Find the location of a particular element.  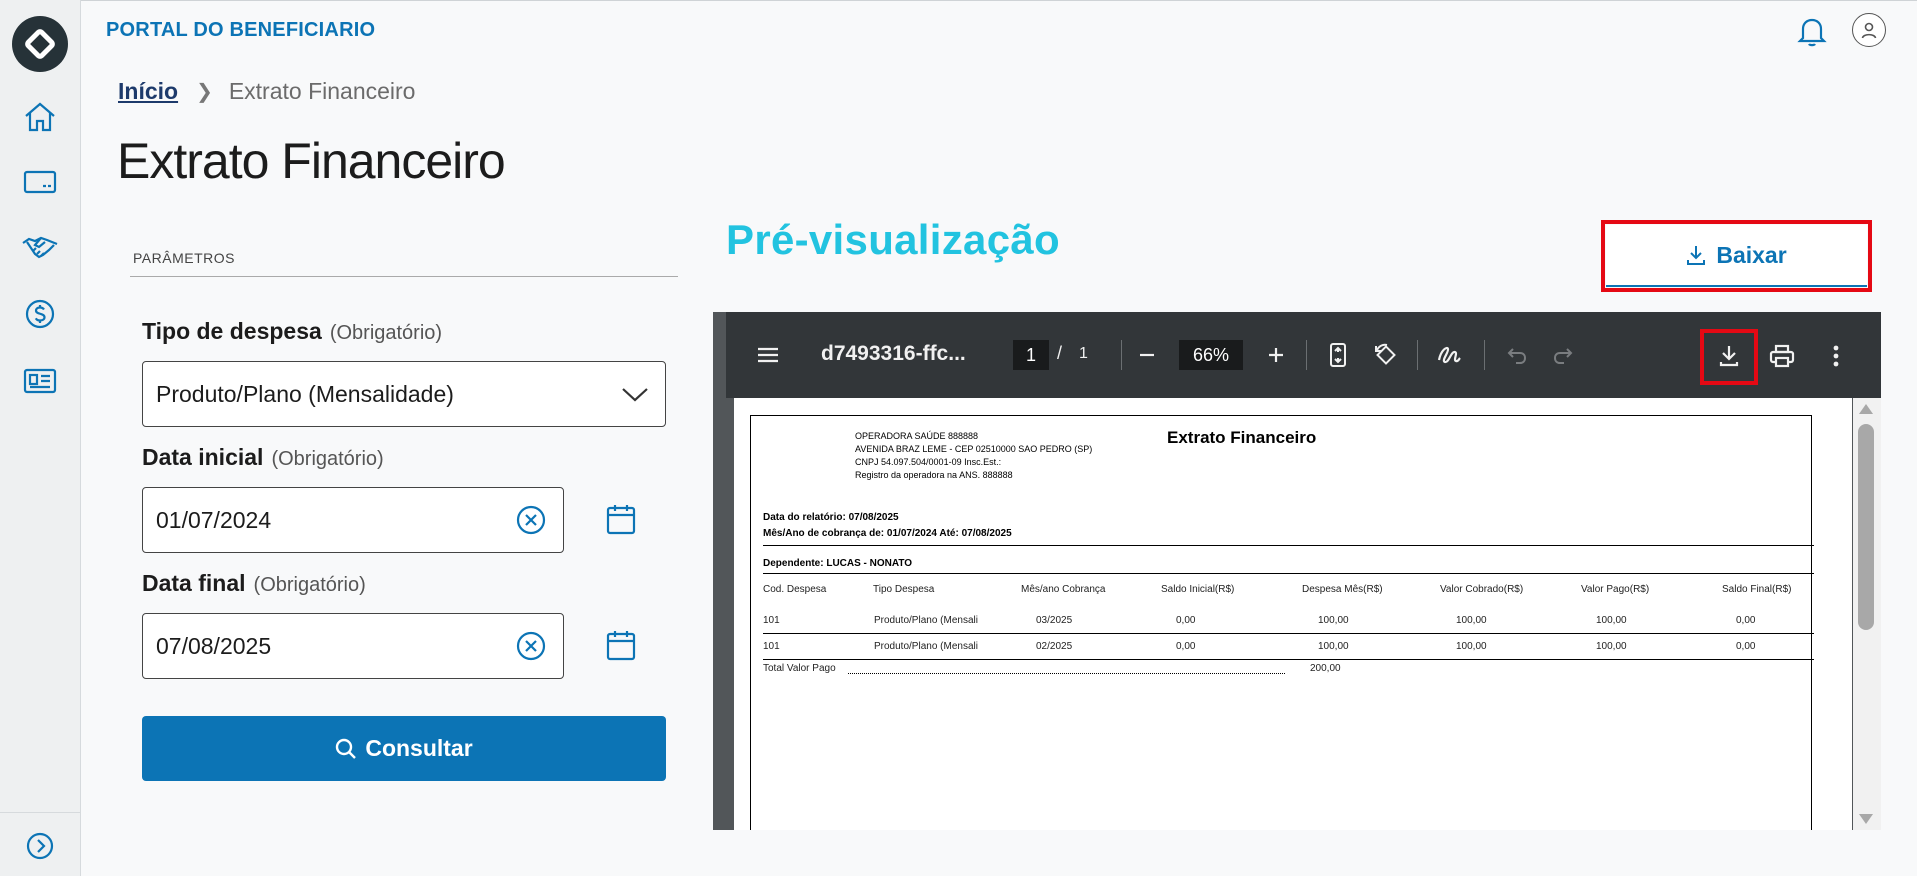

total-value: 200,00 is located at coordinates (1325, 668).